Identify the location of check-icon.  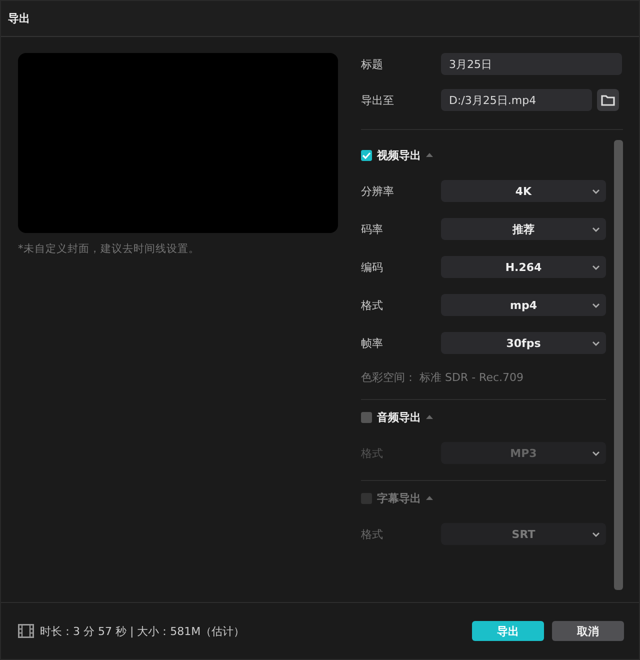
(366, 155).